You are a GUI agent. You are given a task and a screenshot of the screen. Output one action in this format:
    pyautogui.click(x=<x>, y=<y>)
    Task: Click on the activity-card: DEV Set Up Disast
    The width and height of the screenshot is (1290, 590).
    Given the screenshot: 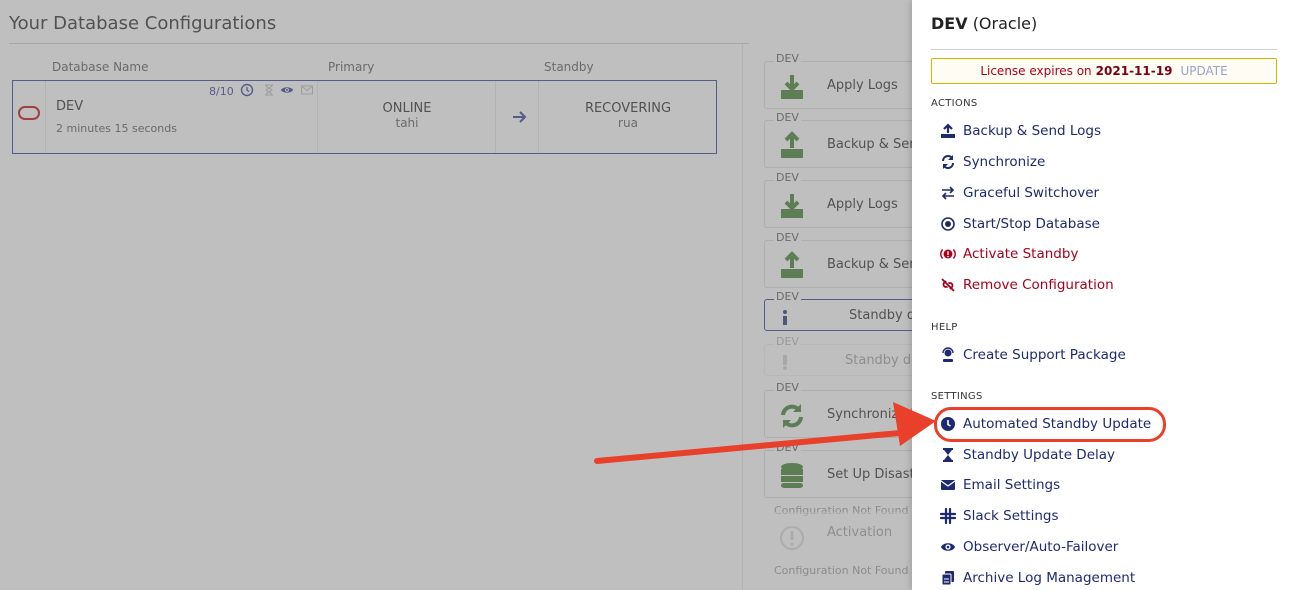 What is the action you would take?
    pyautogui.click(x=838, y=469)
    